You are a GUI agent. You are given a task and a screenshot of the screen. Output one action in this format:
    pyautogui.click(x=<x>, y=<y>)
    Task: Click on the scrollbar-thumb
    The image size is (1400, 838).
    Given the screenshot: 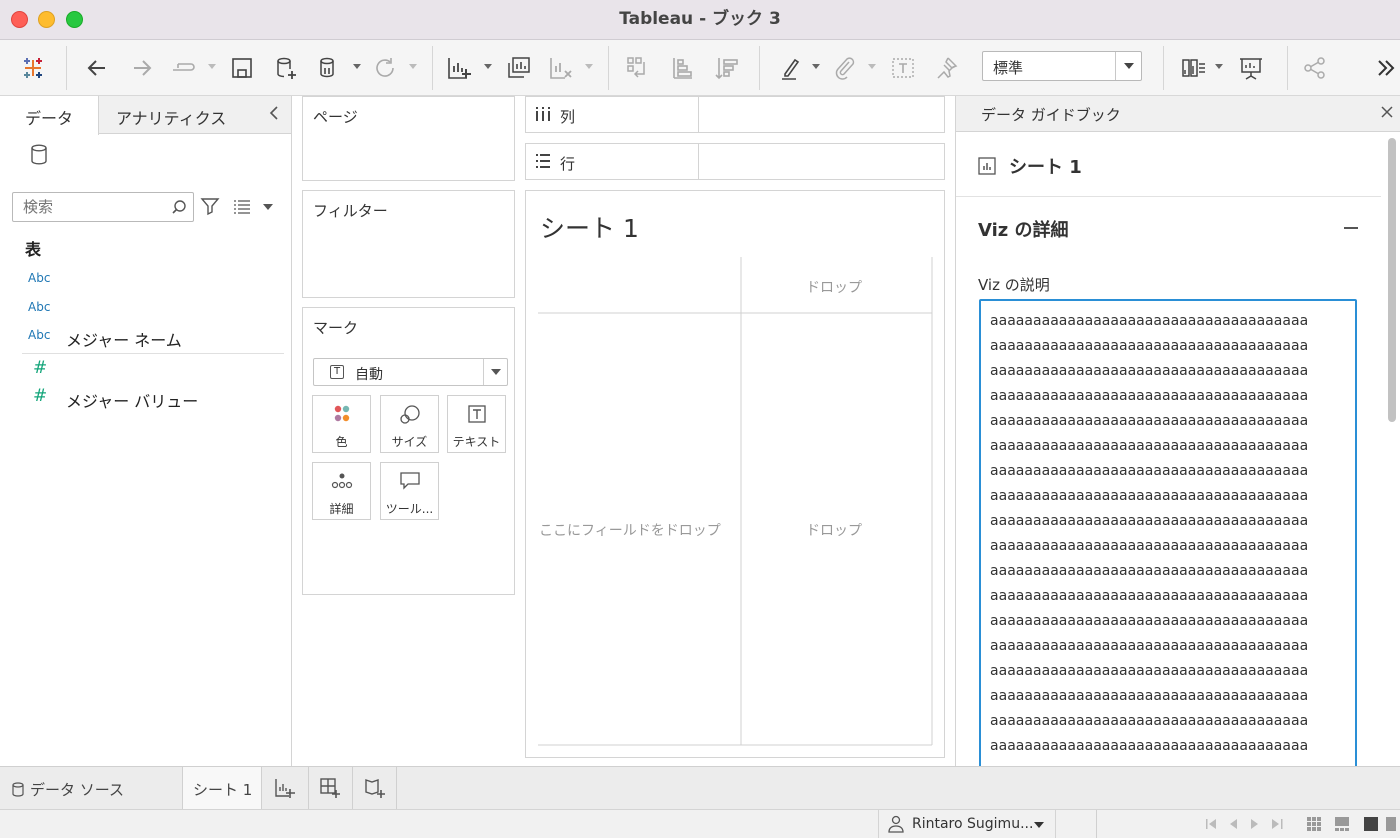 What is the action you would take?
    pyautogui.click(x=1392, y=280)
    